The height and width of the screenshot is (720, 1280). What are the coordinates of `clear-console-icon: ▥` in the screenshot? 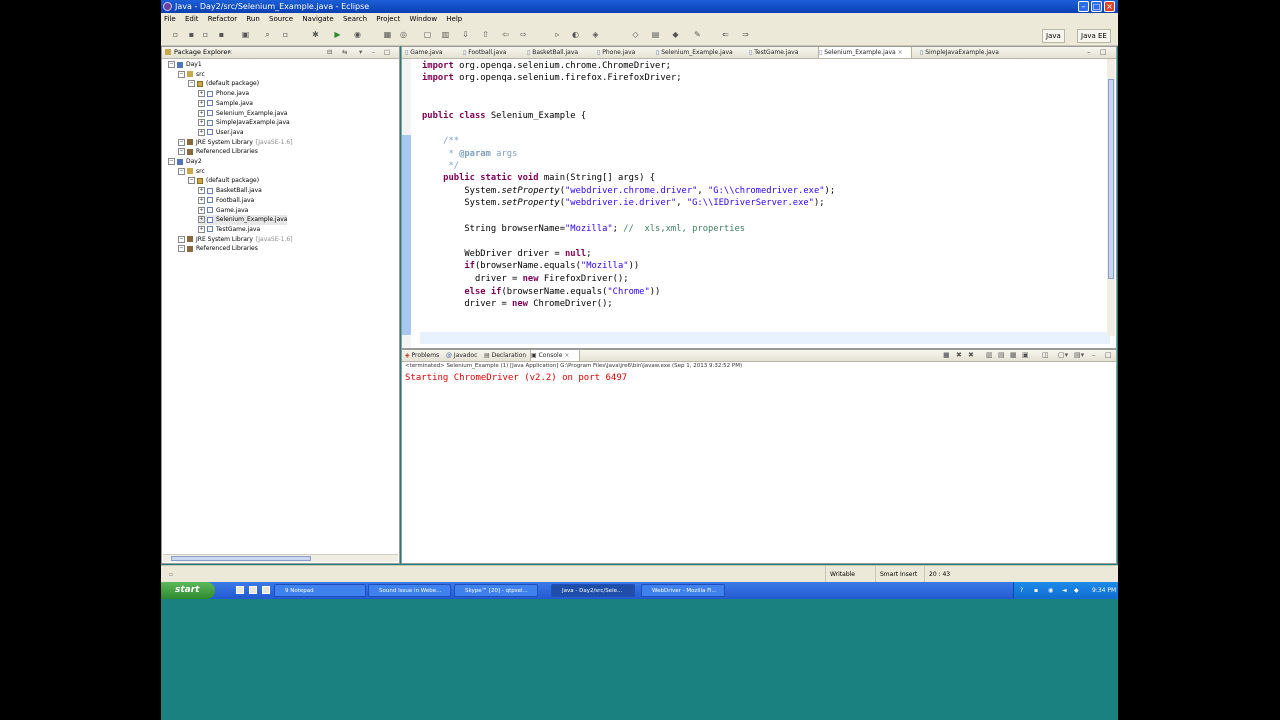 It's located at (989, 355).